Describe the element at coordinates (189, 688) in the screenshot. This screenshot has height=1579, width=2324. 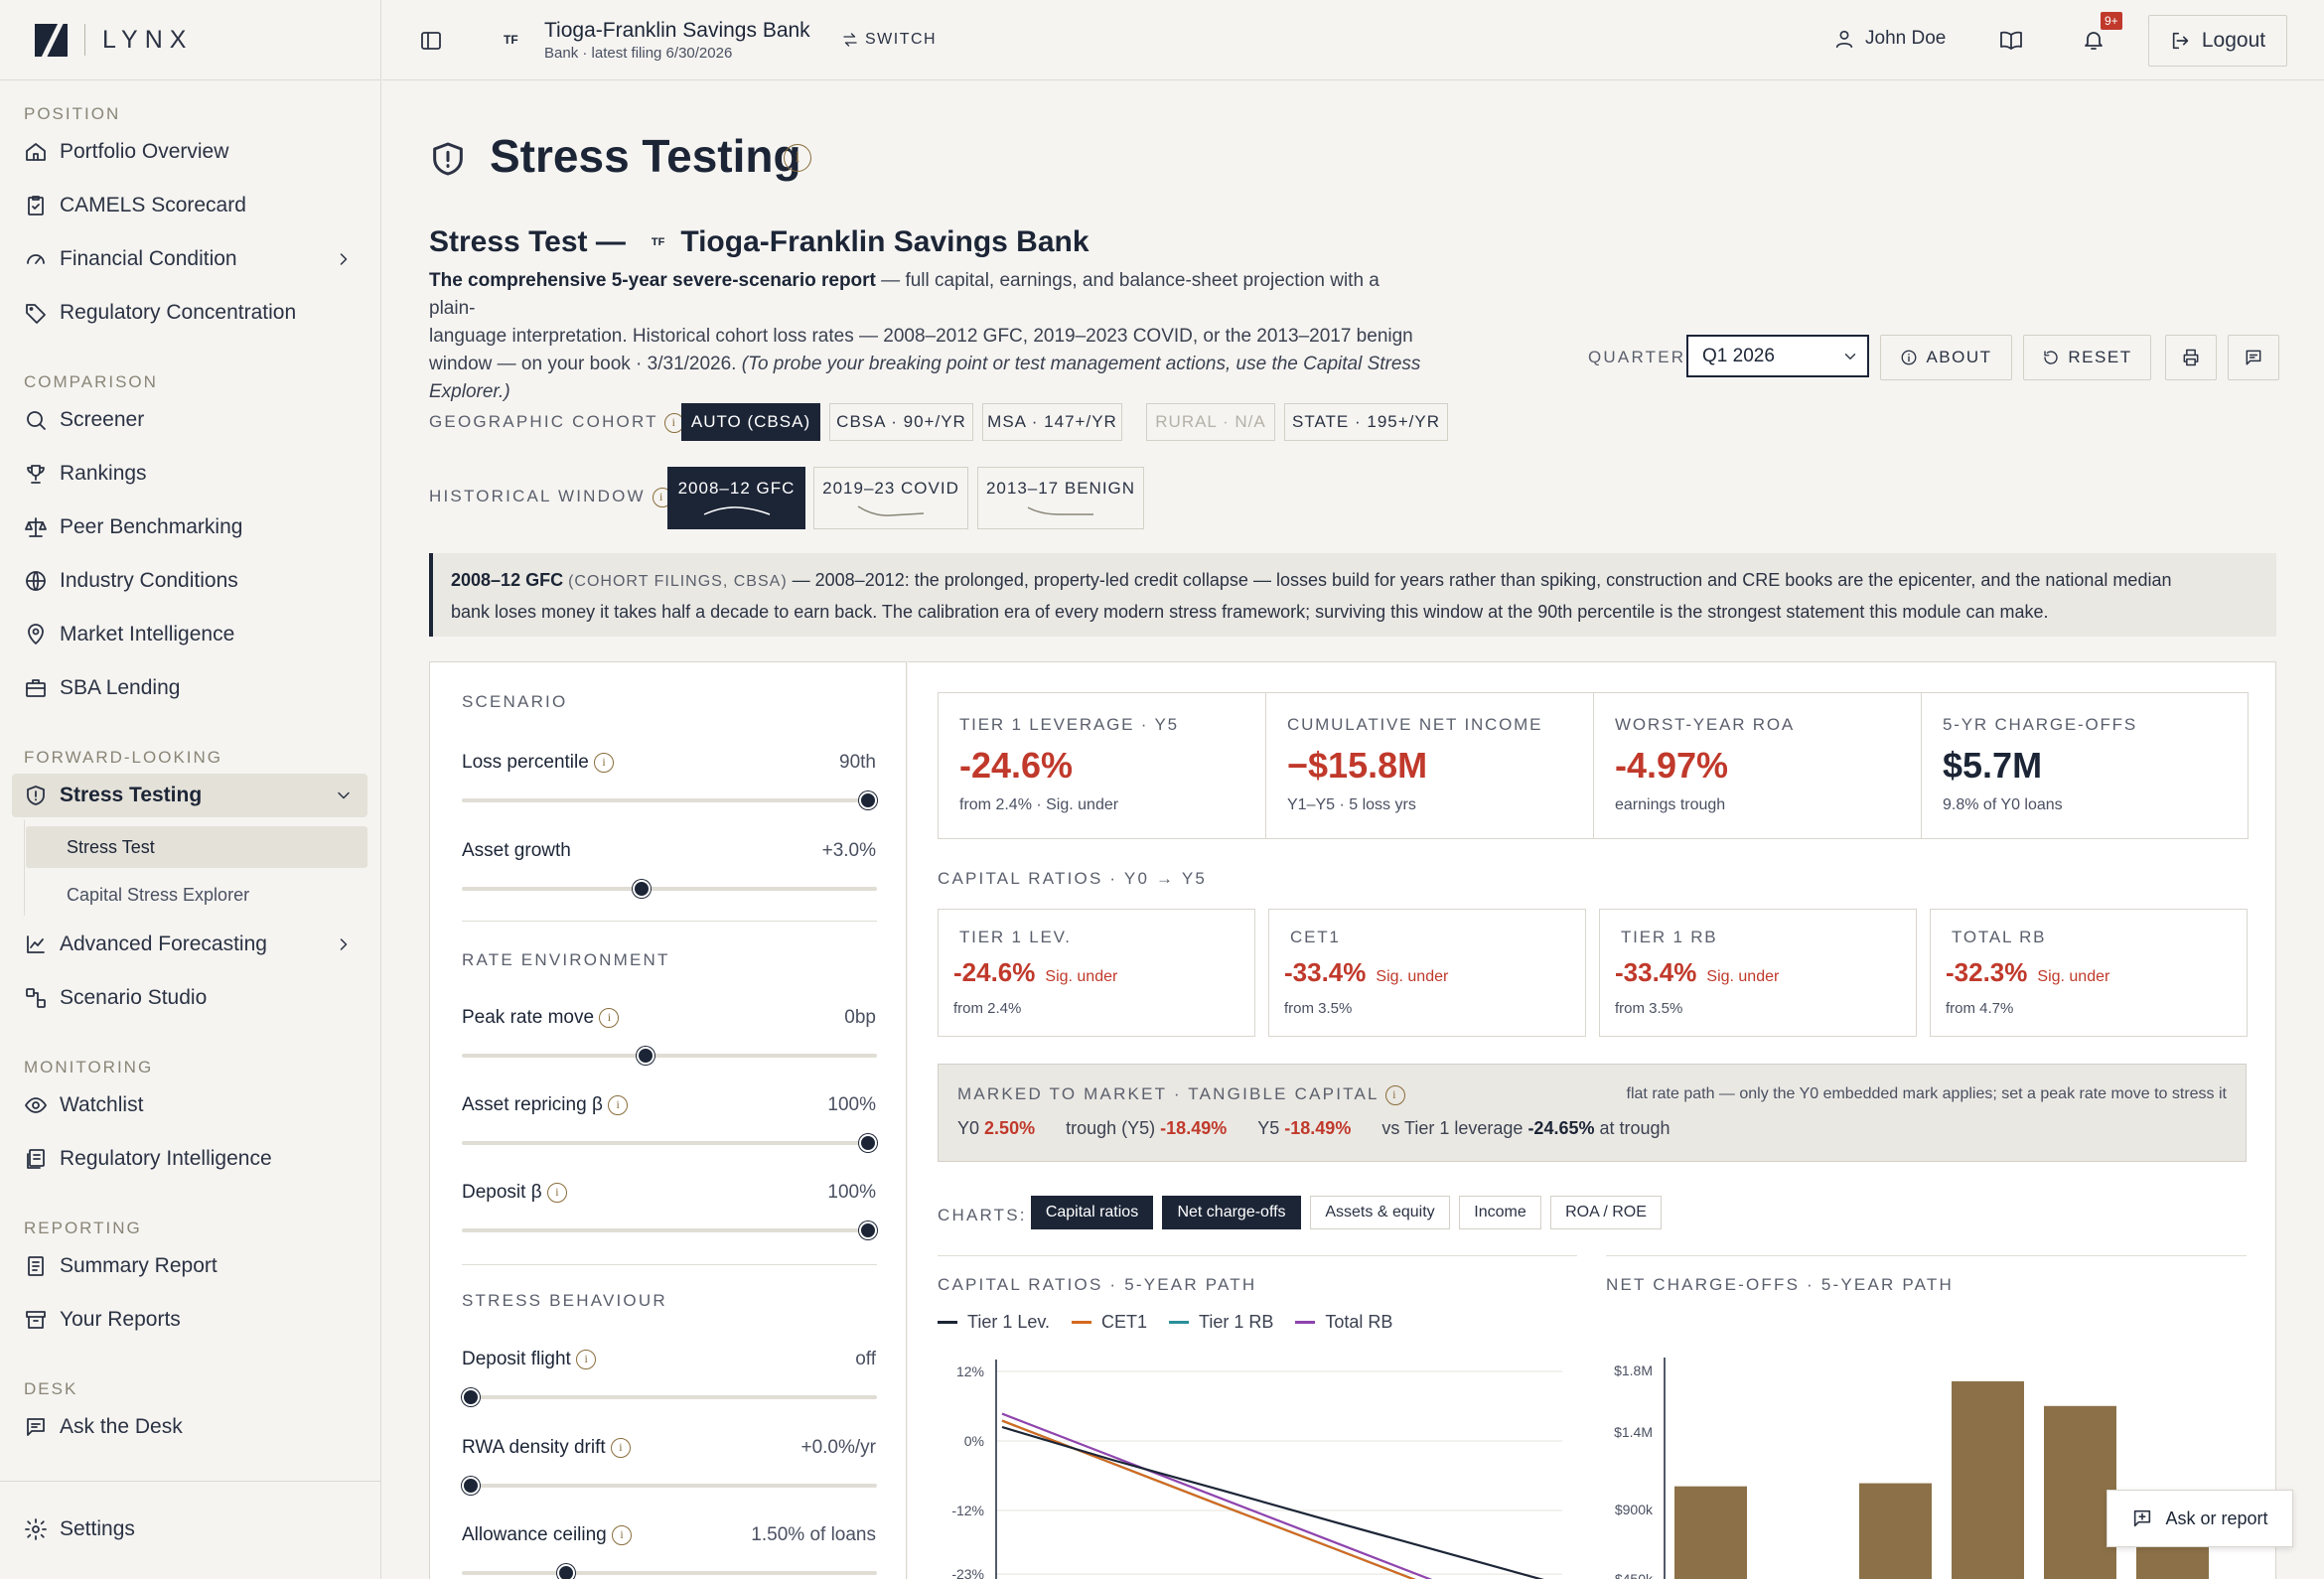
I see `sidebar-item-sba-lending: SBA Lending` at that location.